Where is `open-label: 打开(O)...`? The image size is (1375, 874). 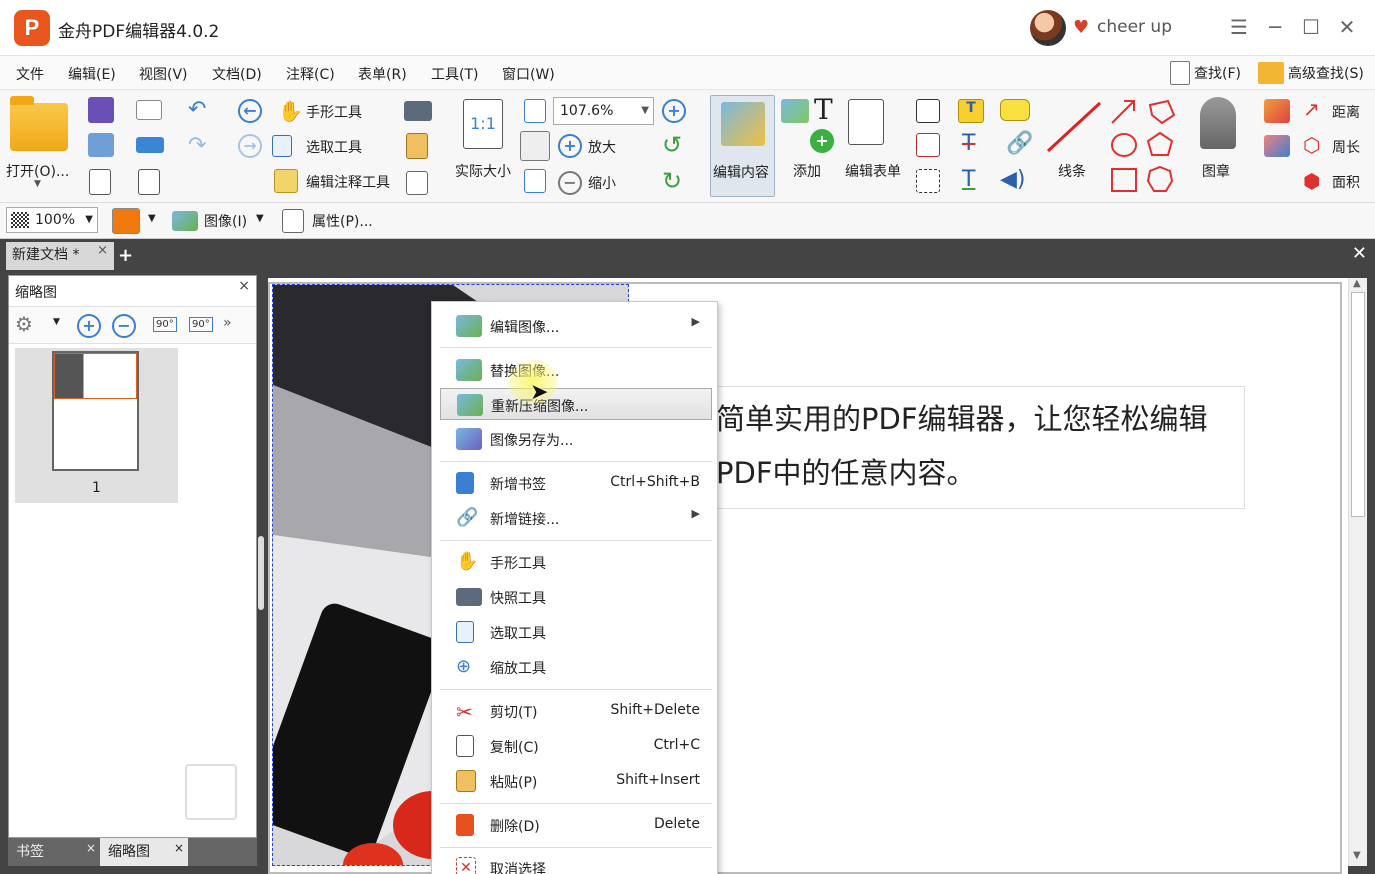
open-label: 打开(O)... is located at coordinates (37, 171).